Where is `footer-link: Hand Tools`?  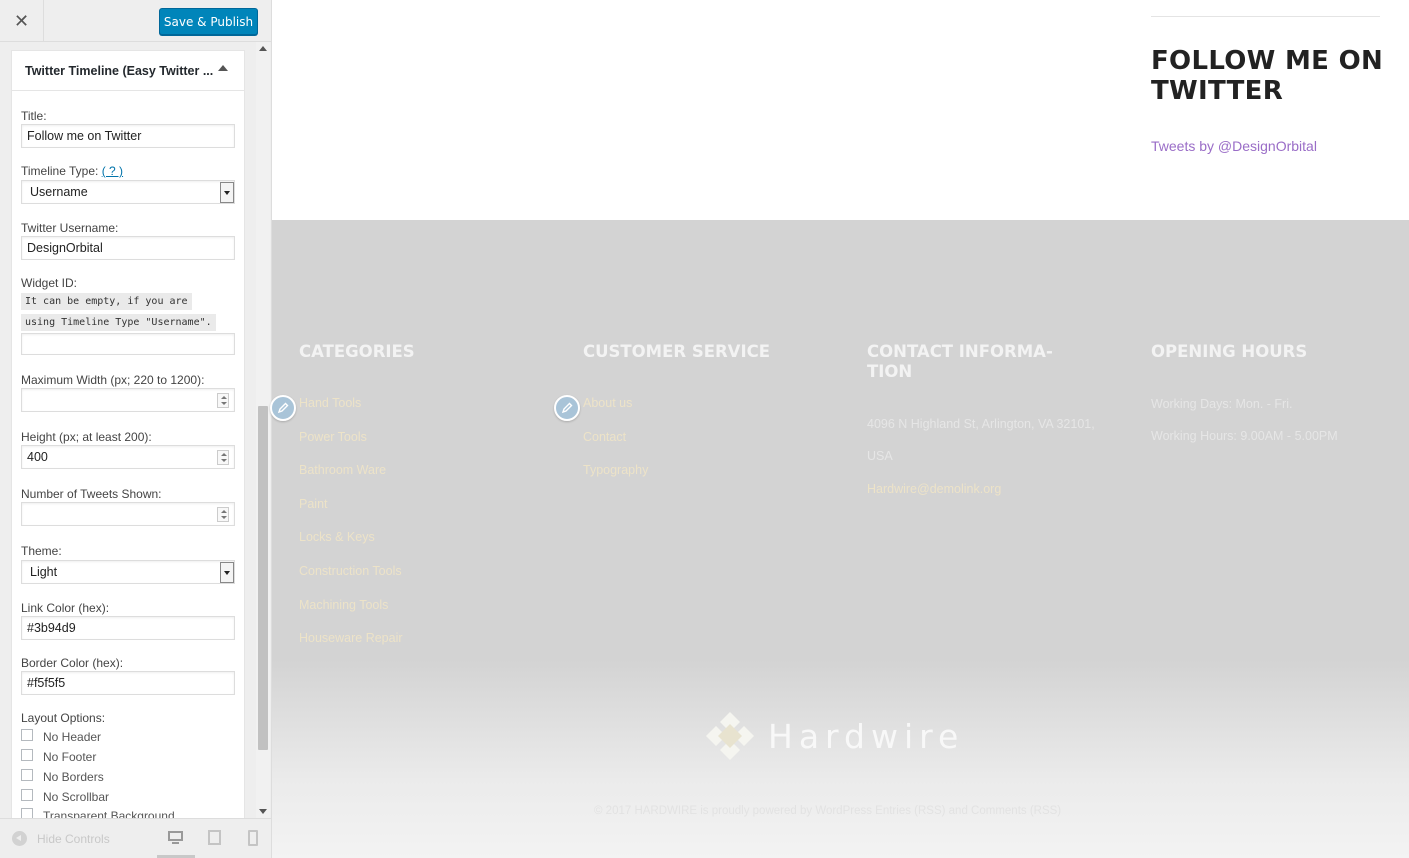 footer-link: Hand Tools is located at coordinates (330, 403).